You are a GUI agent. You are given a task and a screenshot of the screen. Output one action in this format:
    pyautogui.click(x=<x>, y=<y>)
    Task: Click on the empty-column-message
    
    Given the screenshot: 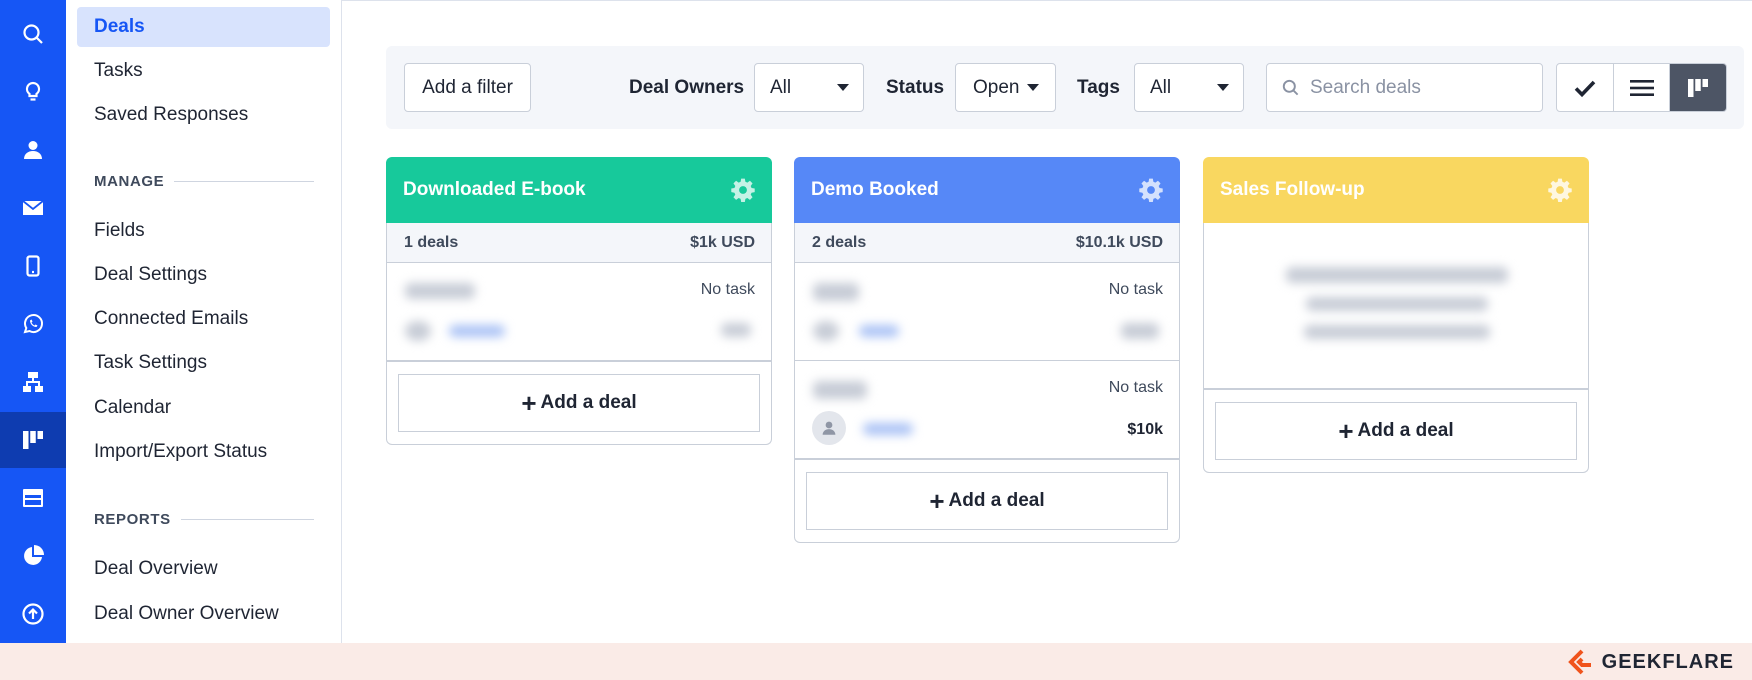 What is the action you would take?
    pyautogui.click(x=1396, y=306)
    